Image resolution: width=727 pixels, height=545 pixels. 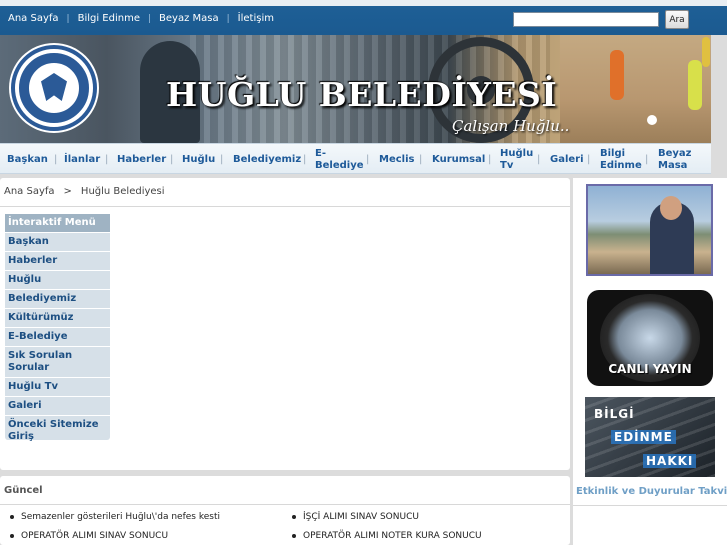 I want to click on breadcrumb-home-link: Ana Sayfa, so click(x=29, y=191).